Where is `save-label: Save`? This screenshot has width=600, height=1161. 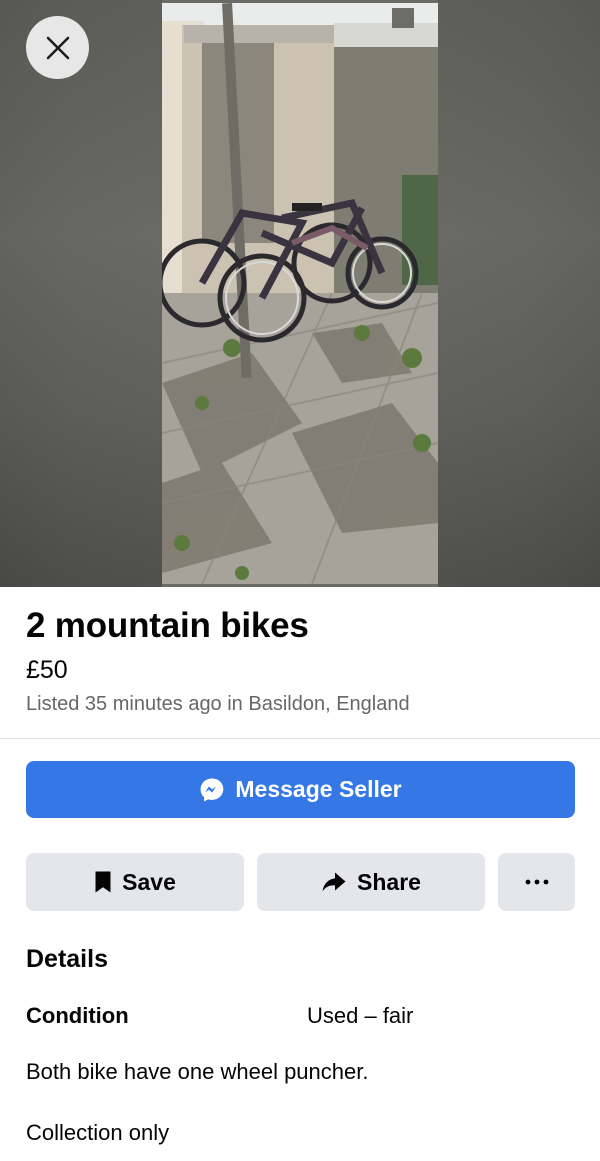
save-label: Save is located at coordinates (149, 881).